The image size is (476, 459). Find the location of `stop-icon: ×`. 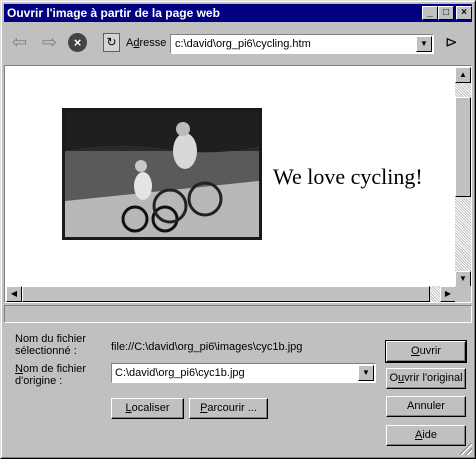

stop-icon: × is located at coordinates (77, 42).